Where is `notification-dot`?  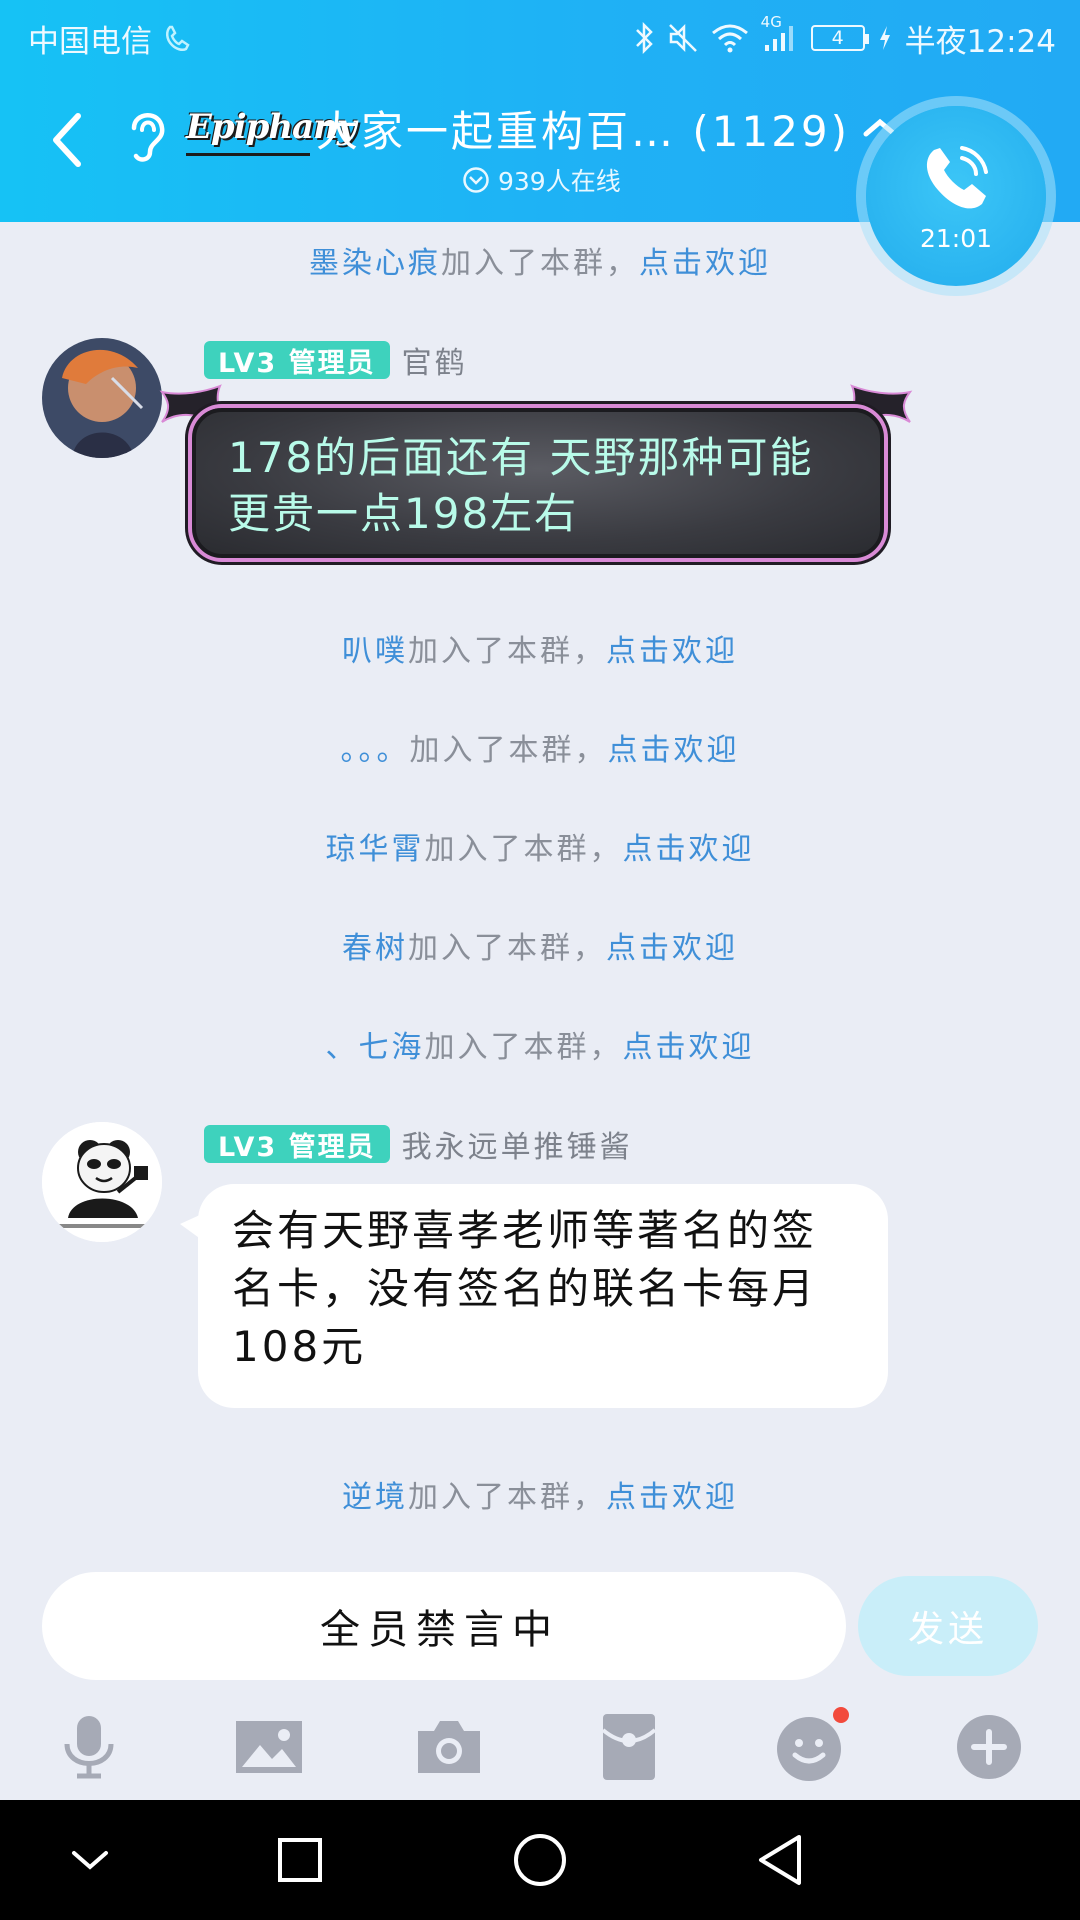
notification-dot is located at coordinates (841, 1715).